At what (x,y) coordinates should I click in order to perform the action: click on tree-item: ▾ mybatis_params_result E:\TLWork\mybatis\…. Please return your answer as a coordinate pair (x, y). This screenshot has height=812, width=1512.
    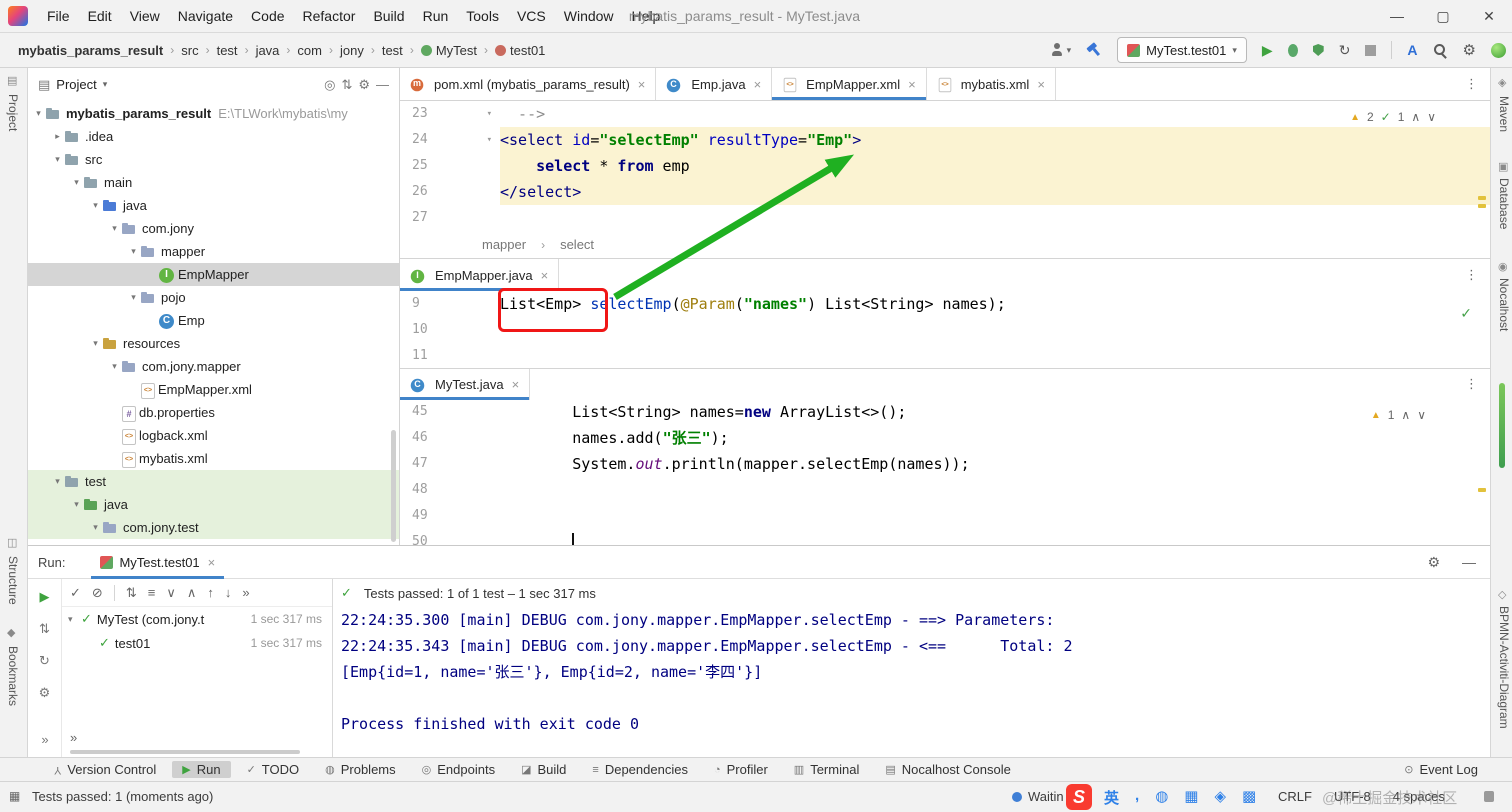
    Looking at the image, I should click on (213, 113).